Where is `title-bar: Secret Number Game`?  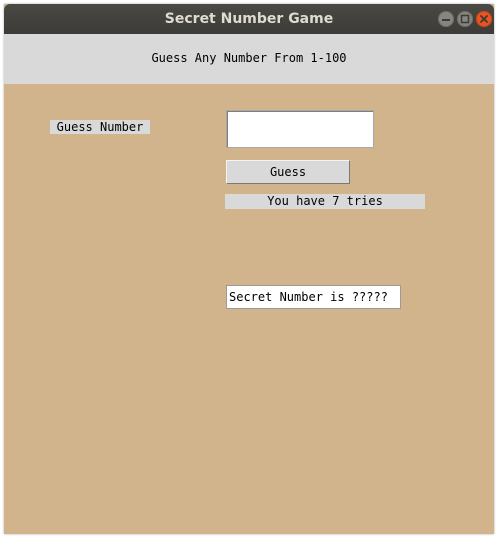
title-bar: Secret Number Game is located at coordinates (249, 19).